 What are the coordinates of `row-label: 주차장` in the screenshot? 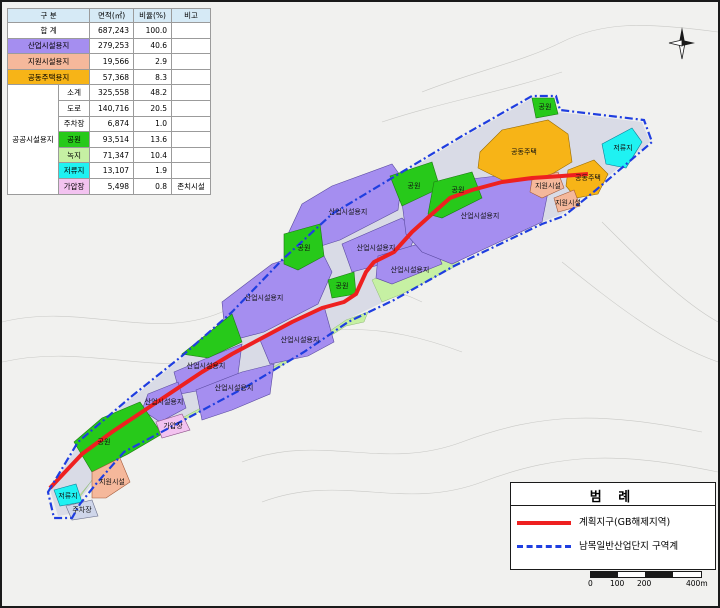 It's located at (74, 124).